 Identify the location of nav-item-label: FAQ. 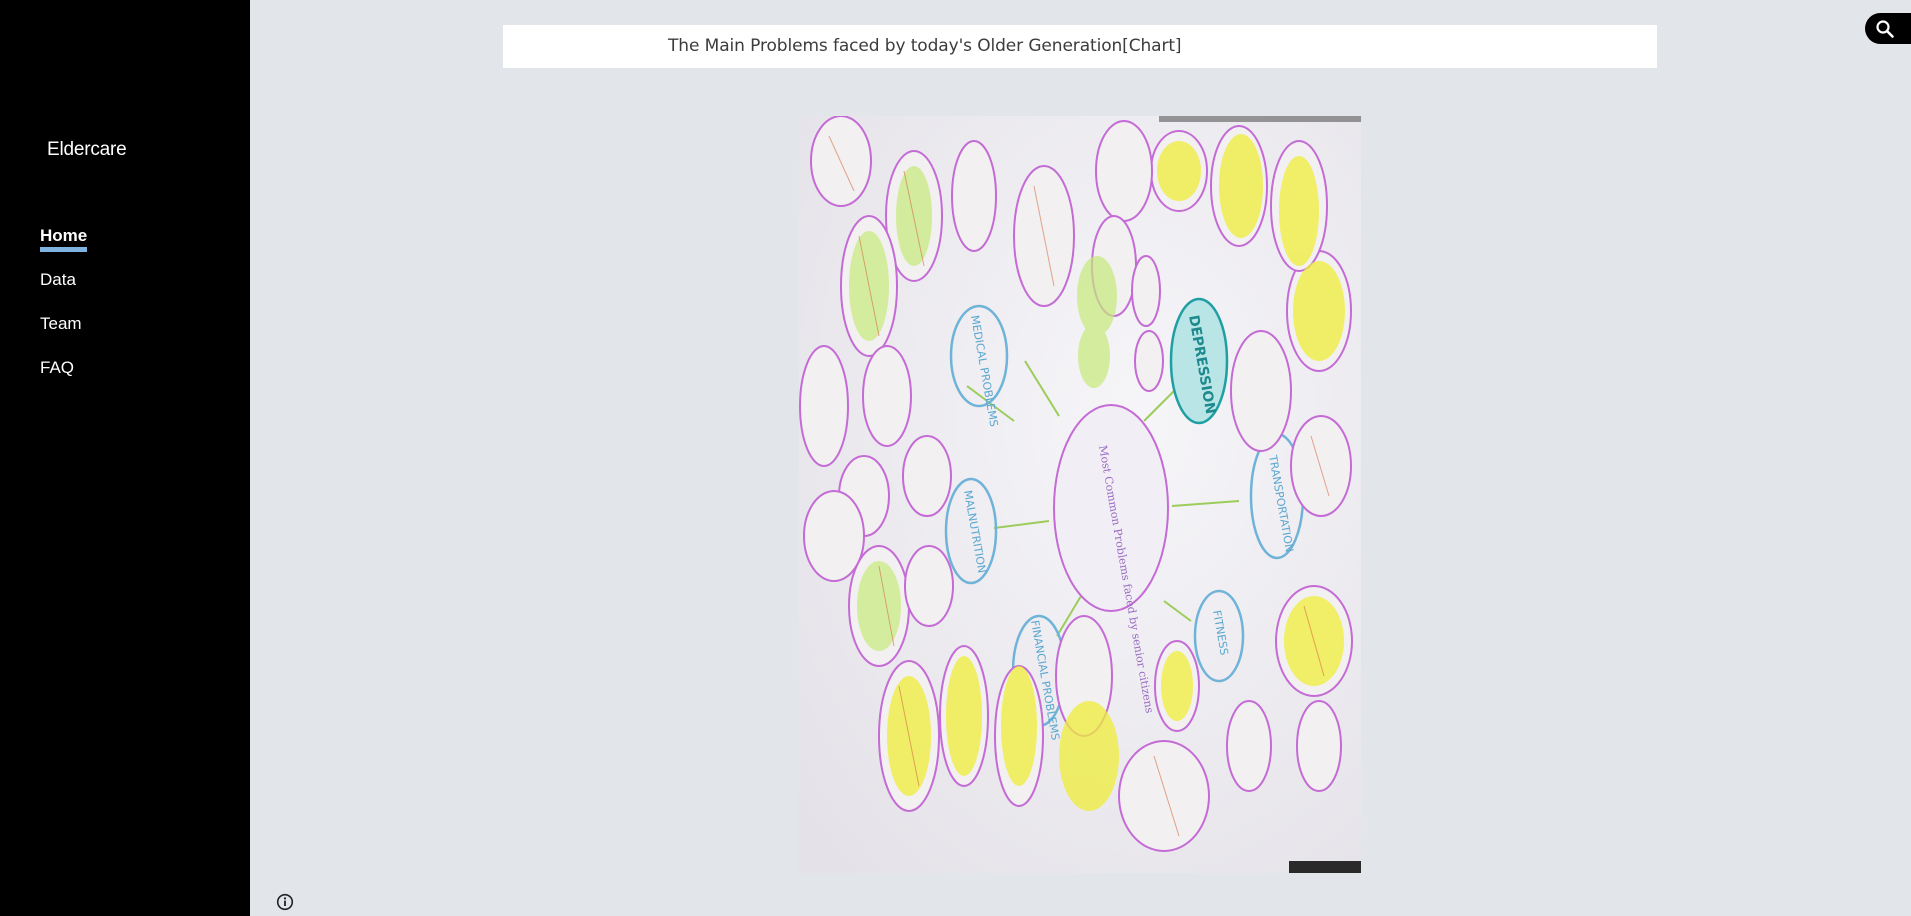
(57, 367).